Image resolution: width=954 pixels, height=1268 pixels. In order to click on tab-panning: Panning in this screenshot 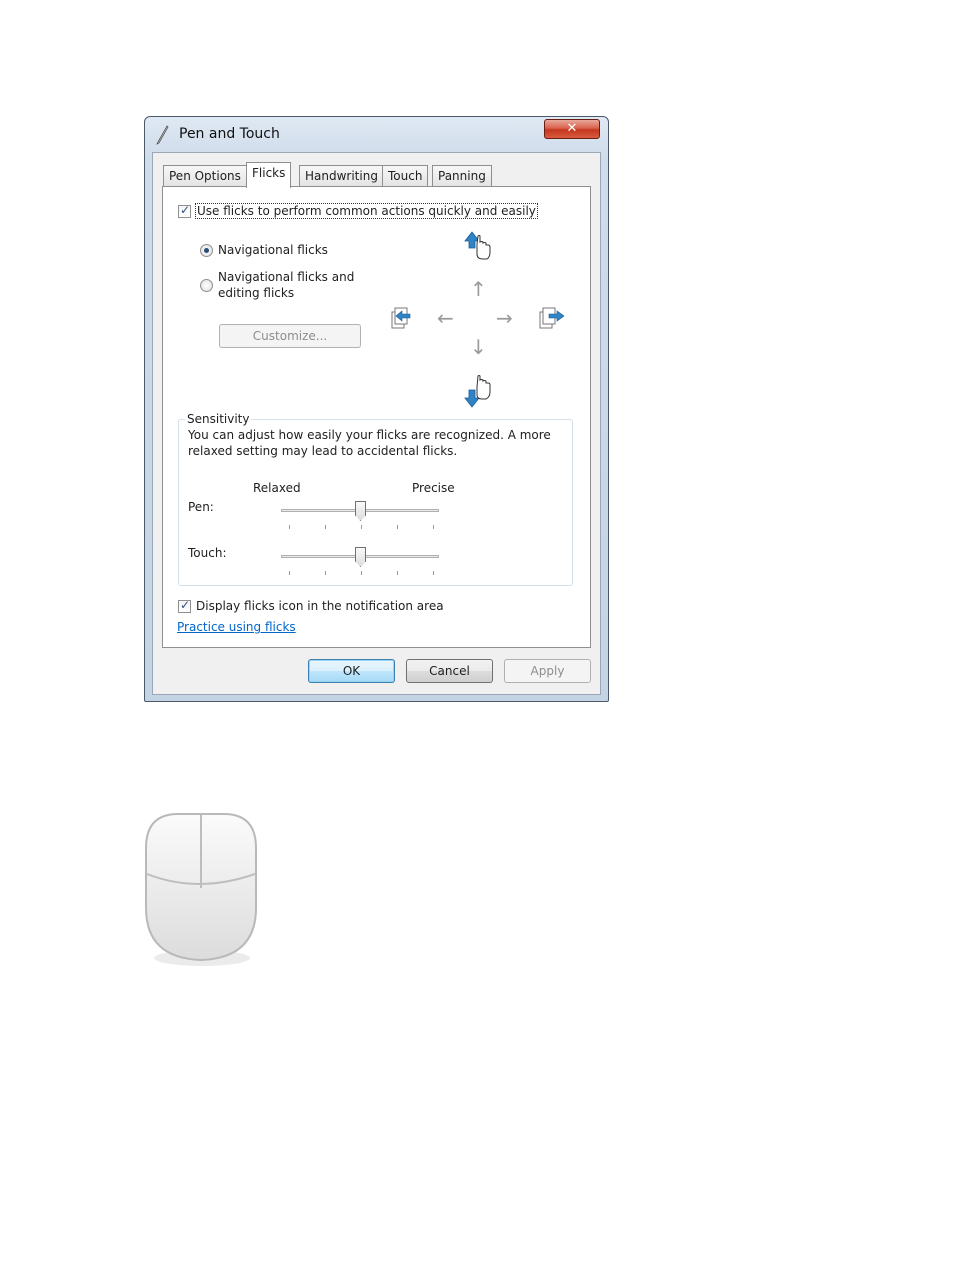, I will do `click(462, 176)`.